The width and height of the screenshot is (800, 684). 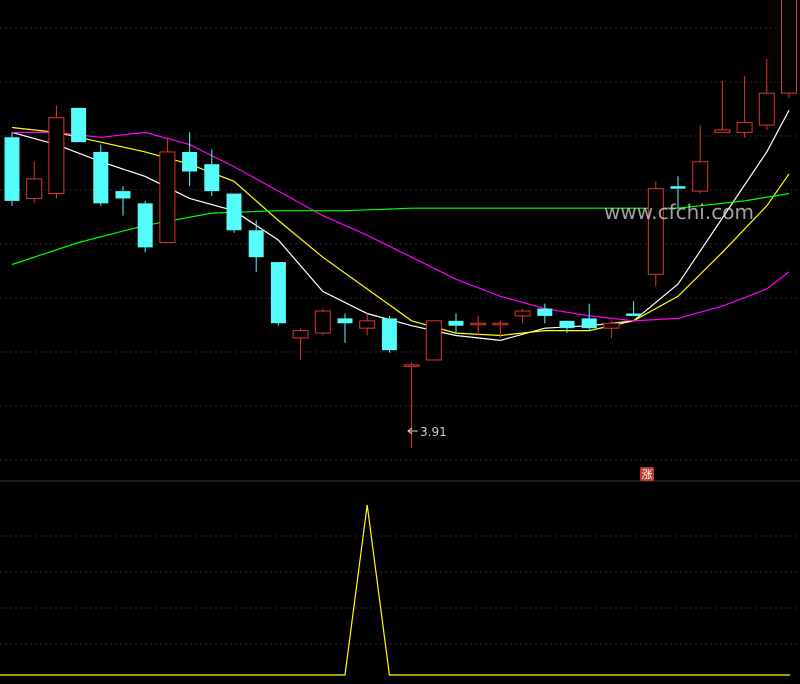 I want to click on low-price-marker: 3.91, so click(x=427, y=432).